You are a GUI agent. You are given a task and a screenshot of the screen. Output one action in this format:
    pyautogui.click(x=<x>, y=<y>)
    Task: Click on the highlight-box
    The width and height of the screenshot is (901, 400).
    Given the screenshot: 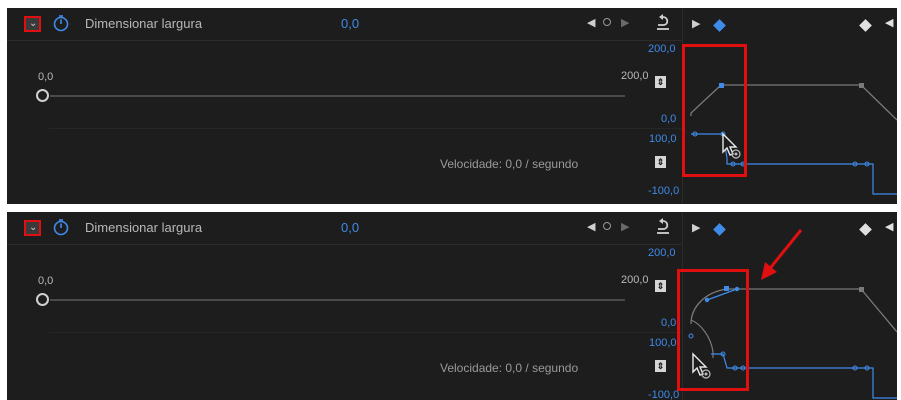 What is the action you would take?
    pyautogui.click(x=713, y=330)
    